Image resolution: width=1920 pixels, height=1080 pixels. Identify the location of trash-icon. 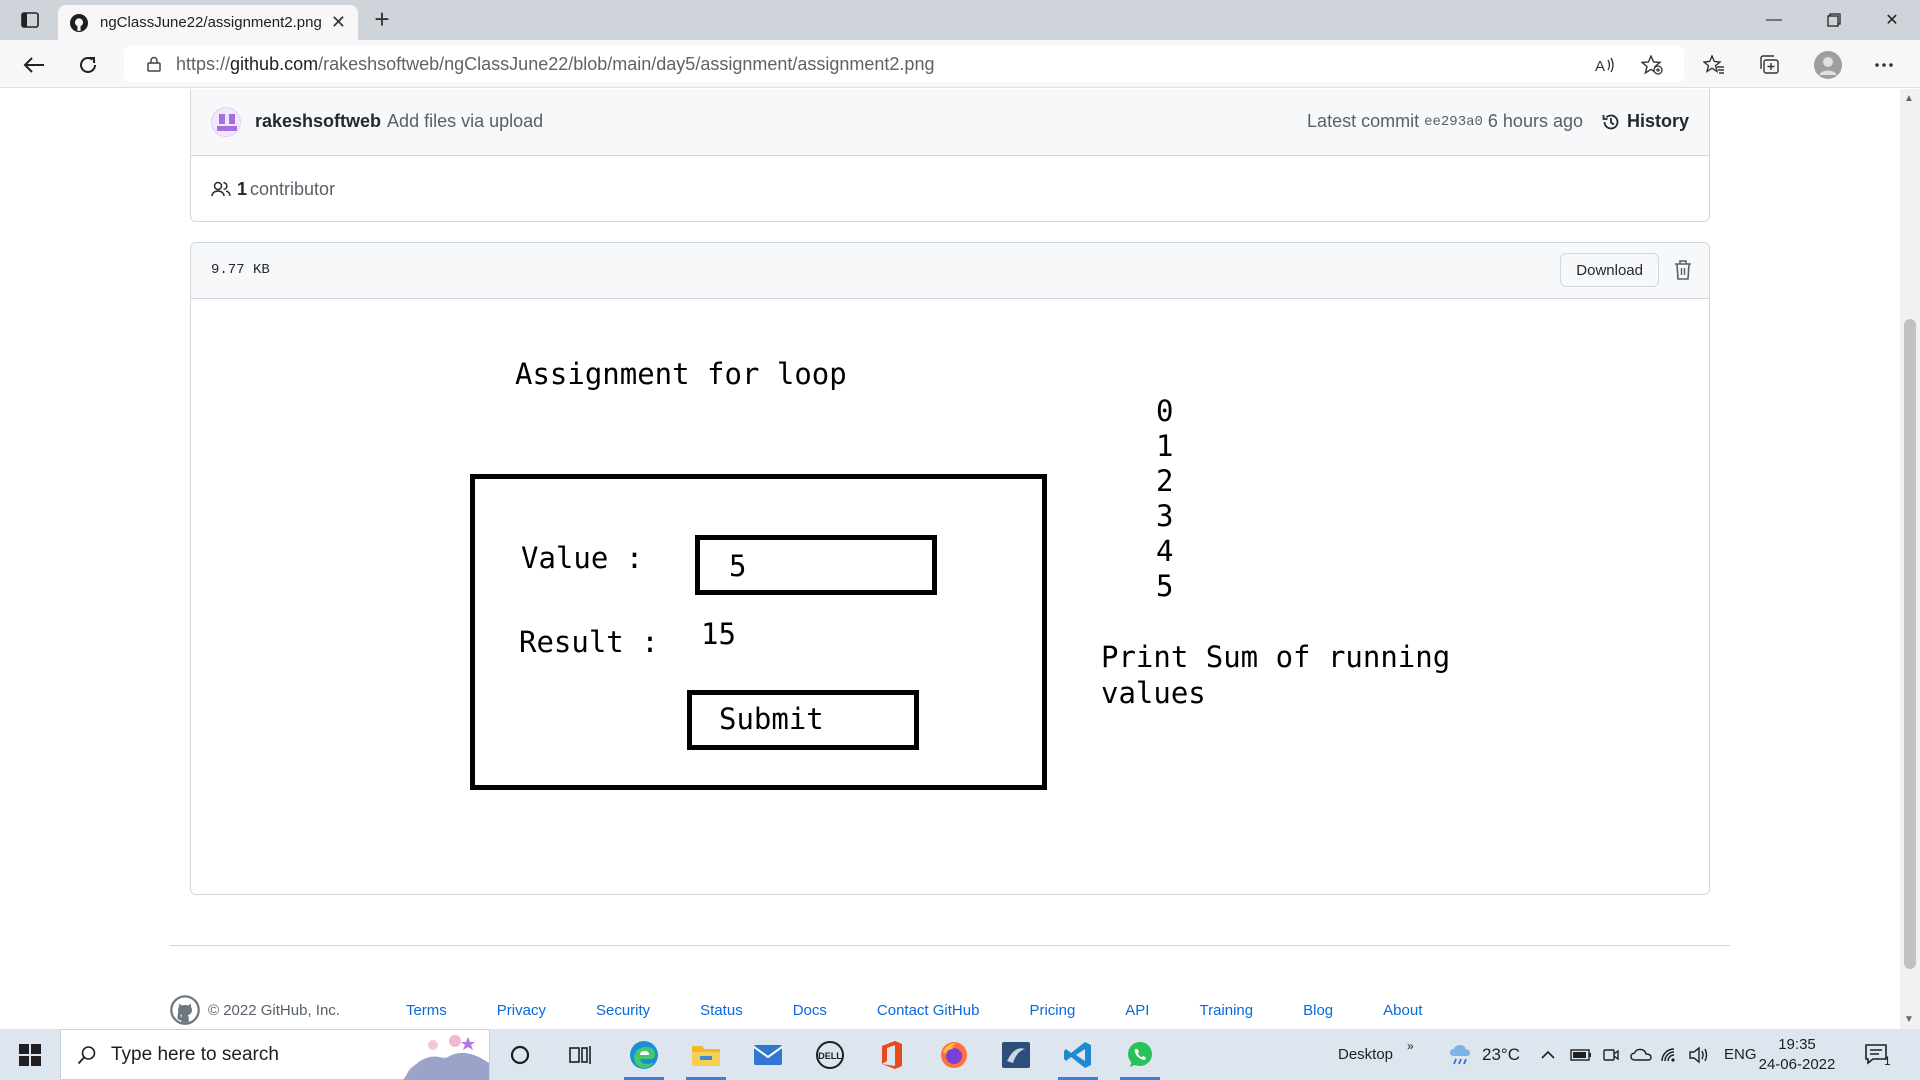
(1683, 270).